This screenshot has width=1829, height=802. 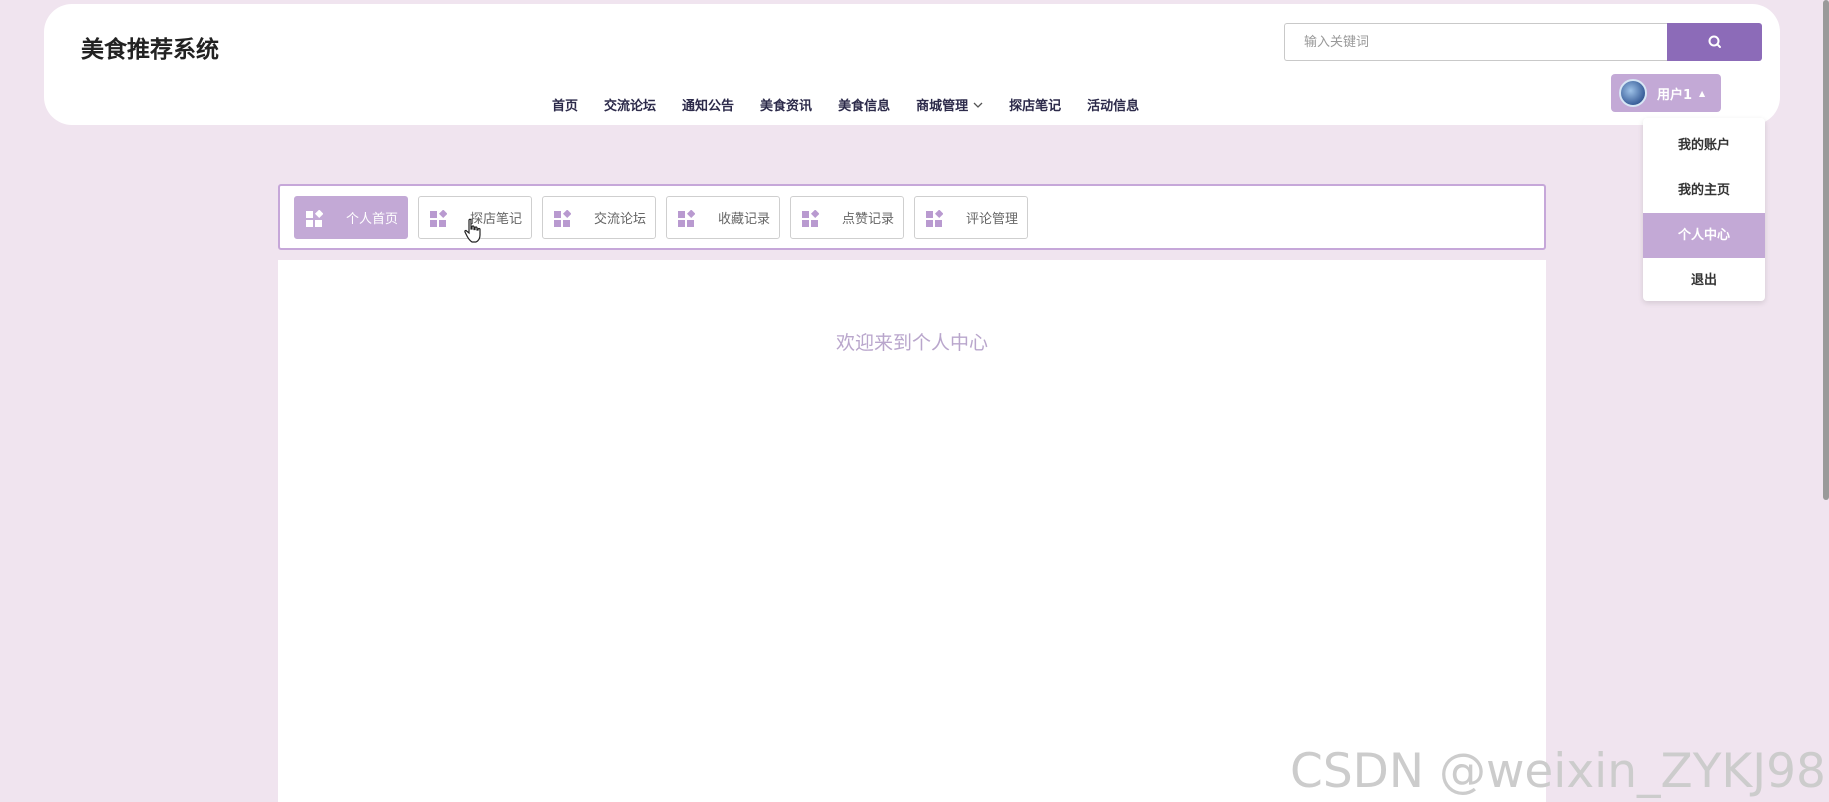 What do you see at coordinates (911, 343) in the screenshot?
I see `welcome-text: 欢迎来到个人中心` at bounding box center [911, 343].